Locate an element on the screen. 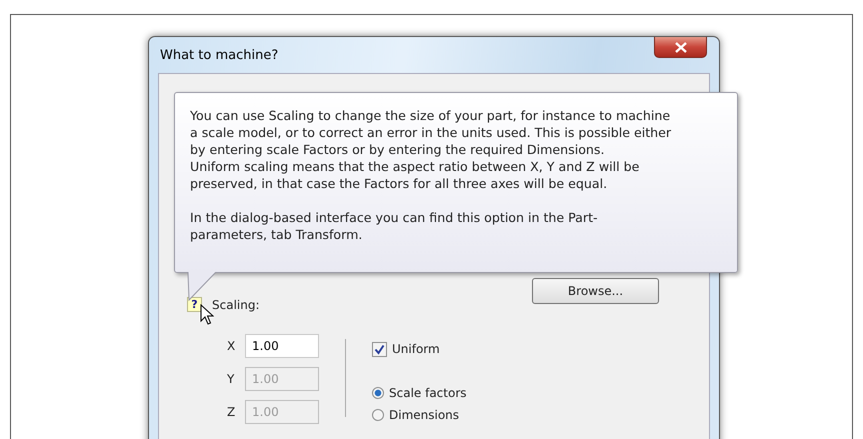  radio-label: Scale factors is located at coordinates (428, 393).